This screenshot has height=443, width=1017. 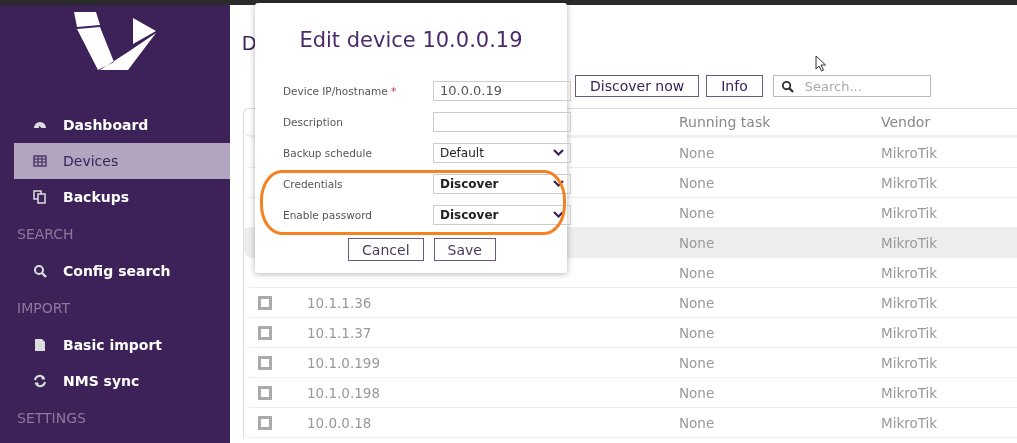 I want to click on copy-icon, so click(x=40, y=197).